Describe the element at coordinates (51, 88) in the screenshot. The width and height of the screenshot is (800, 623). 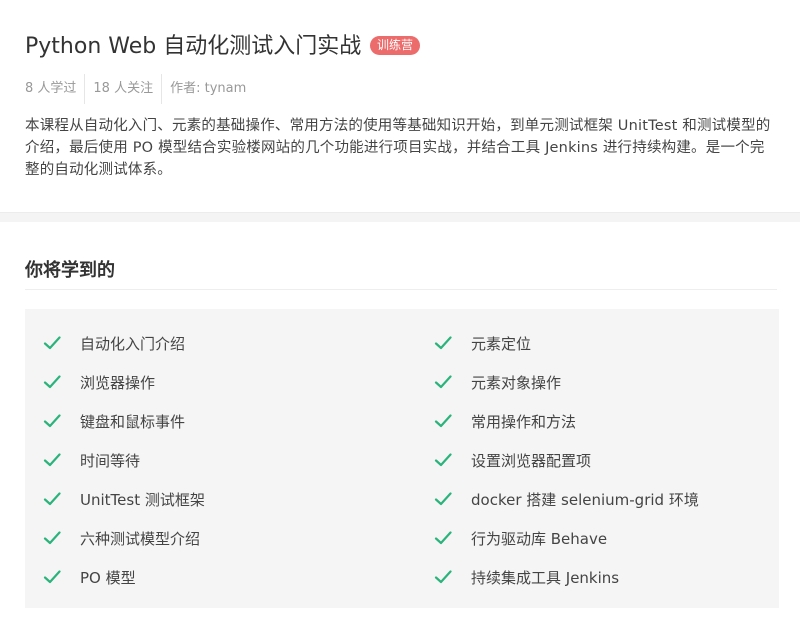
I see `learners-count: 8 人学过` at that location.